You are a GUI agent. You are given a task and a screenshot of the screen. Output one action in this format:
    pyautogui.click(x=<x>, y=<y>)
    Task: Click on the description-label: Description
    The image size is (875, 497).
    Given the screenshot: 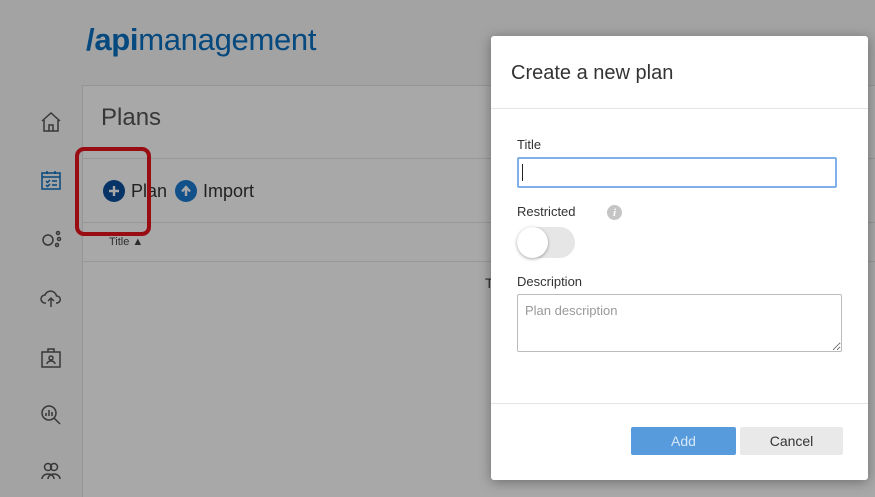 What is the action you would take?
    pyautogui.click(x=550, y=281)
    